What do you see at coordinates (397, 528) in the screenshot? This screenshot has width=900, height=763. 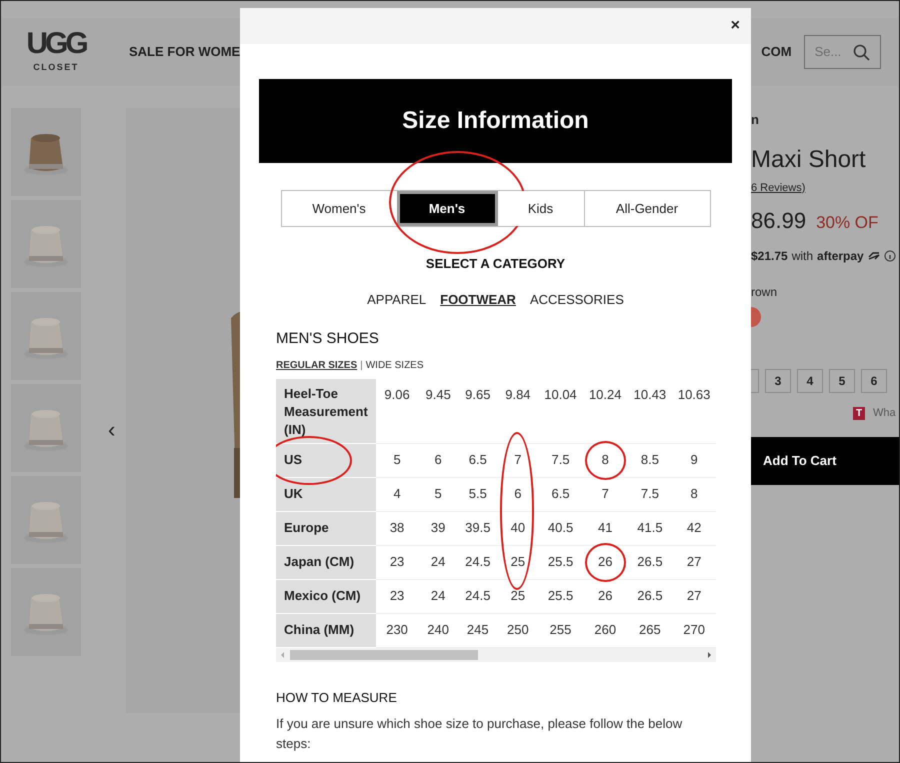 I see `table-cell: 38` at bounding box center [397, 528].